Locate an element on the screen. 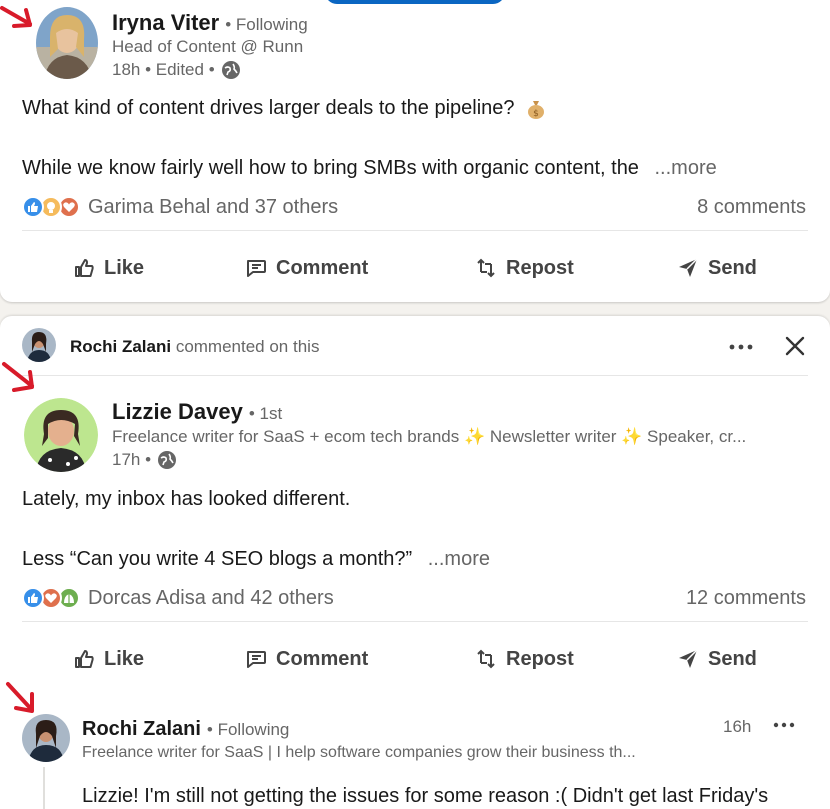  new-posts-pill is located at coordinates (415, 2).